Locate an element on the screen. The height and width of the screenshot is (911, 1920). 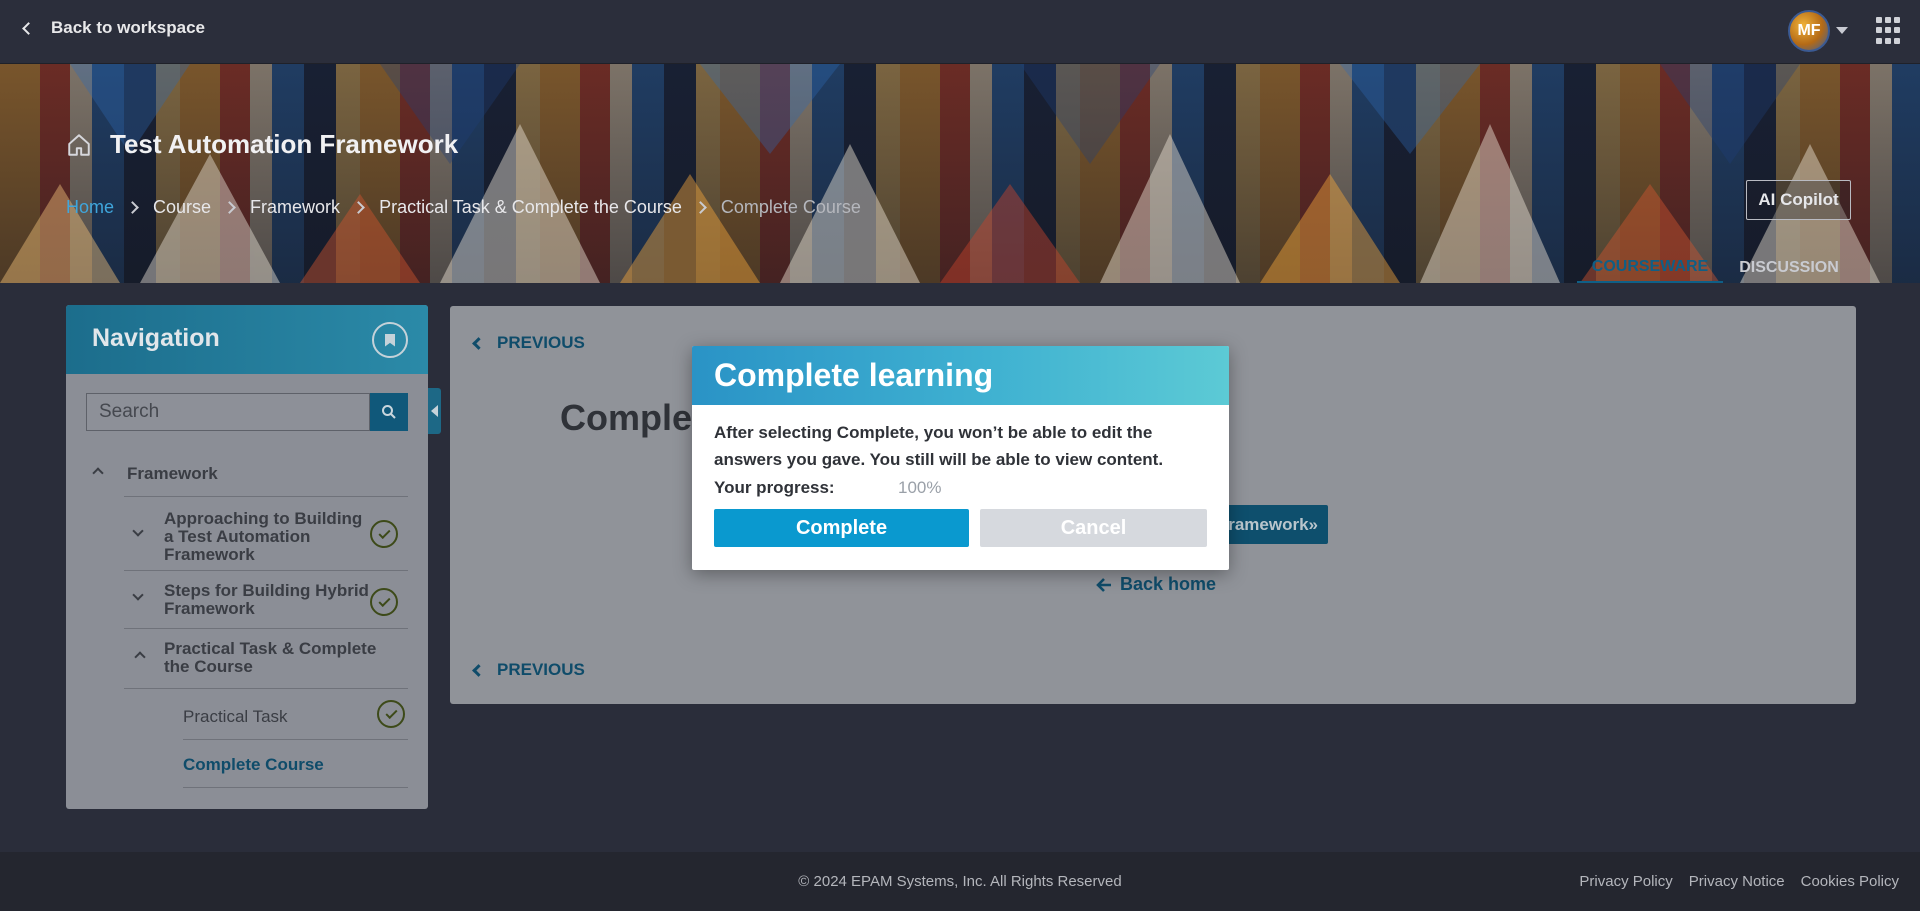
collapse-navigation-button is located at coordinates (434, 411).